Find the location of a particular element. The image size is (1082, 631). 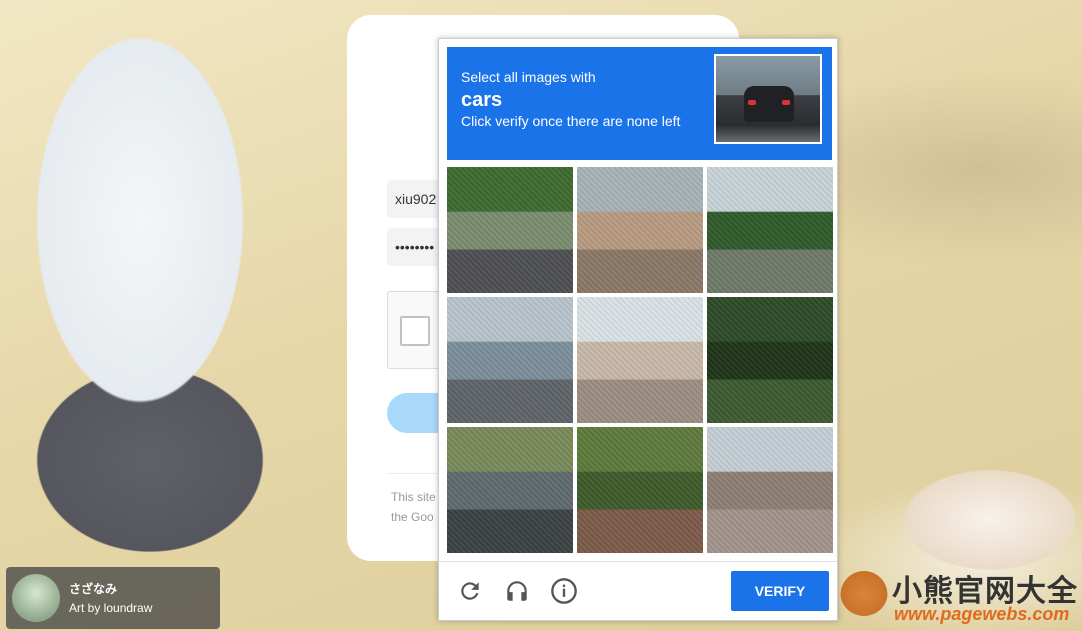

tile-street-trees is located at coordinates (510, 230).